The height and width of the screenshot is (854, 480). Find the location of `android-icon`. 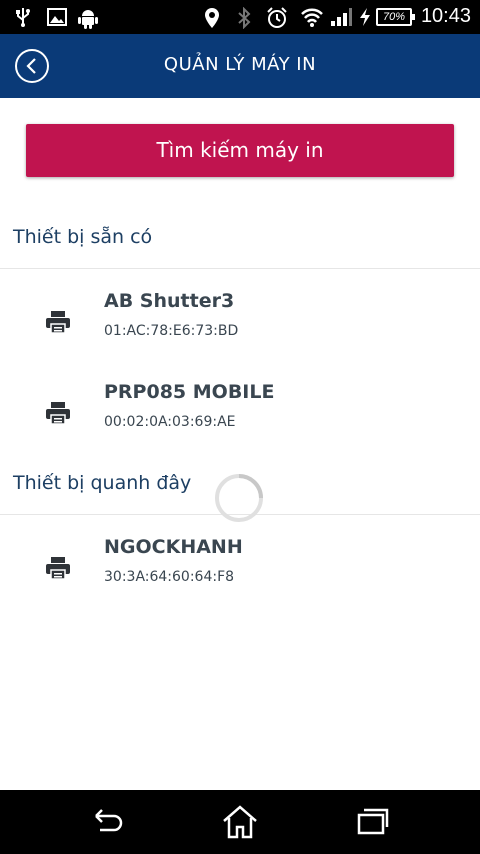

android-icon is located at coordinates (88, 20).